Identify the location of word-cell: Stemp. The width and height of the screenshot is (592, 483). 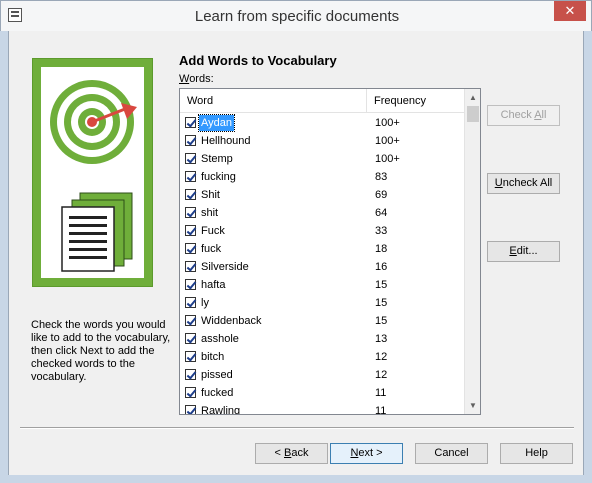
(217, 159).